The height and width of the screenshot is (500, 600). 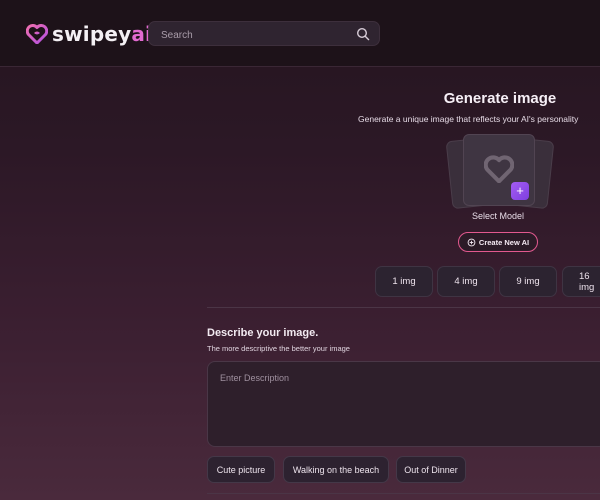 What do you see at coordinates (520, 191) in the screenshot?
I see `add-model-button: +` at bounding box center [520, 191].